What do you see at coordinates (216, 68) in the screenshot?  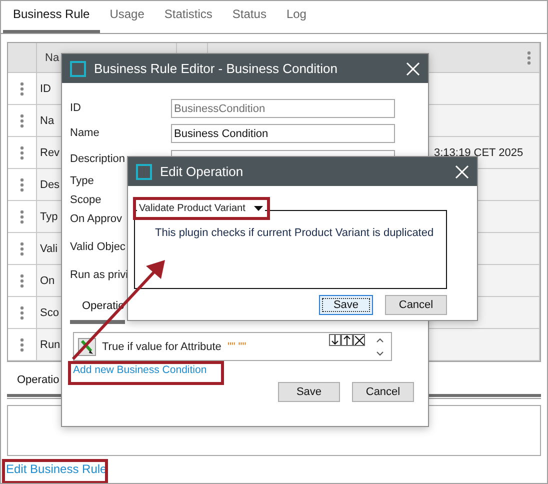 I see `window-title: Business Rule Editor - Business Condition` at bounding box center [216, 68].